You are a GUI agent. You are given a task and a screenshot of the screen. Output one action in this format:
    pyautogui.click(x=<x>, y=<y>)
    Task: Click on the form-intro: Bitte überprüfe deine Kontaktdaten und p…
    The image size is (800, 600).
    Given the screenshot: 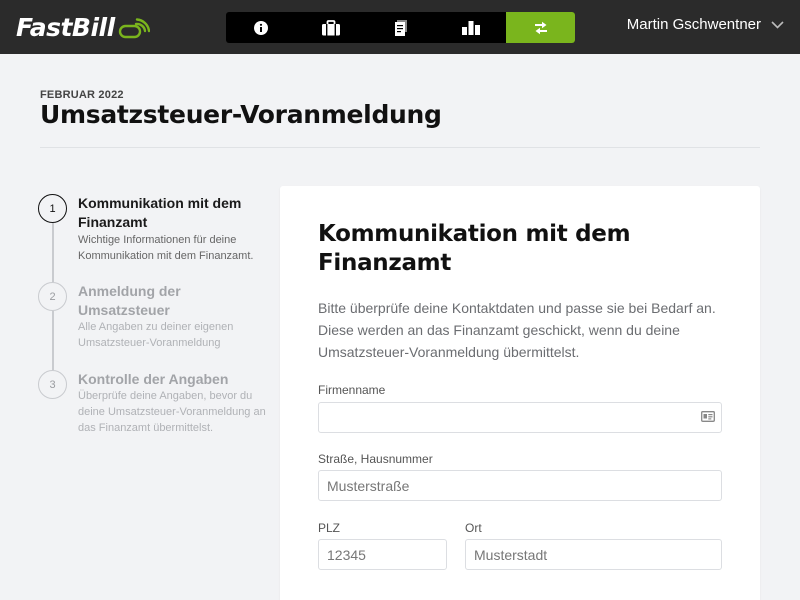 What is the action you would take?
    pyautogui.click(x=517, y=330)
    